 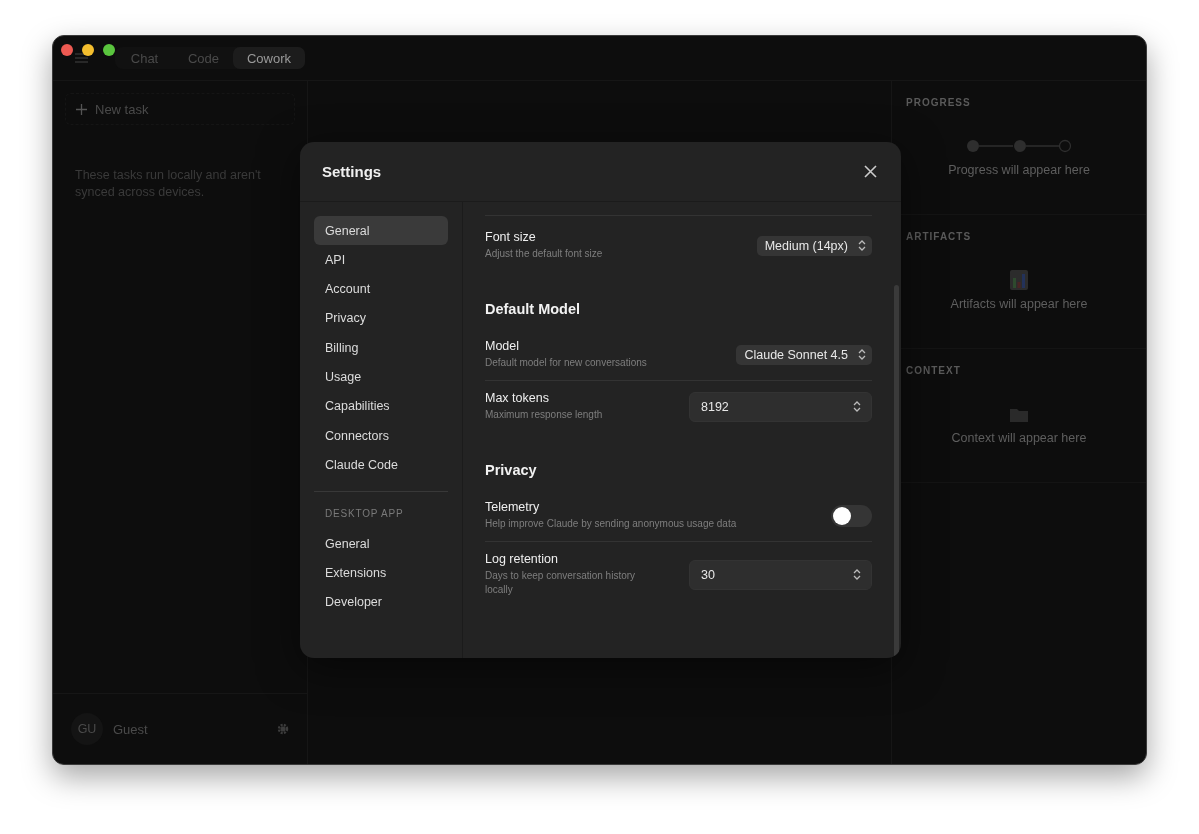 I want to click on panel-heading: CONTEXT, so click(x=933, y=370).